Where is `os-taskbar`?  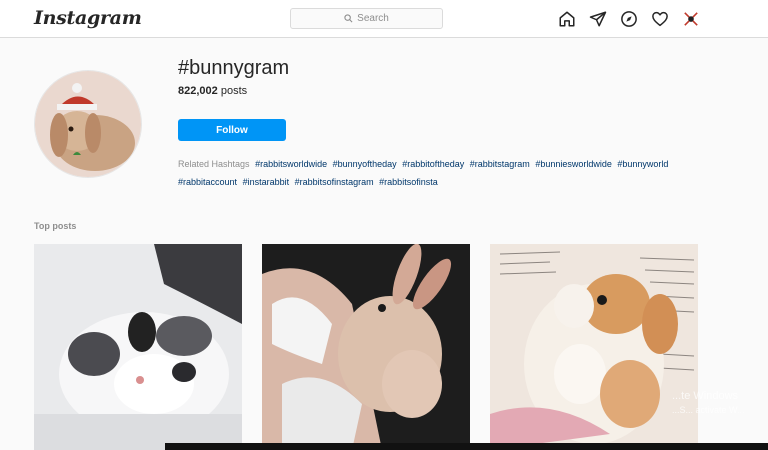
os-taskbar is located at coordinates (466, 446).